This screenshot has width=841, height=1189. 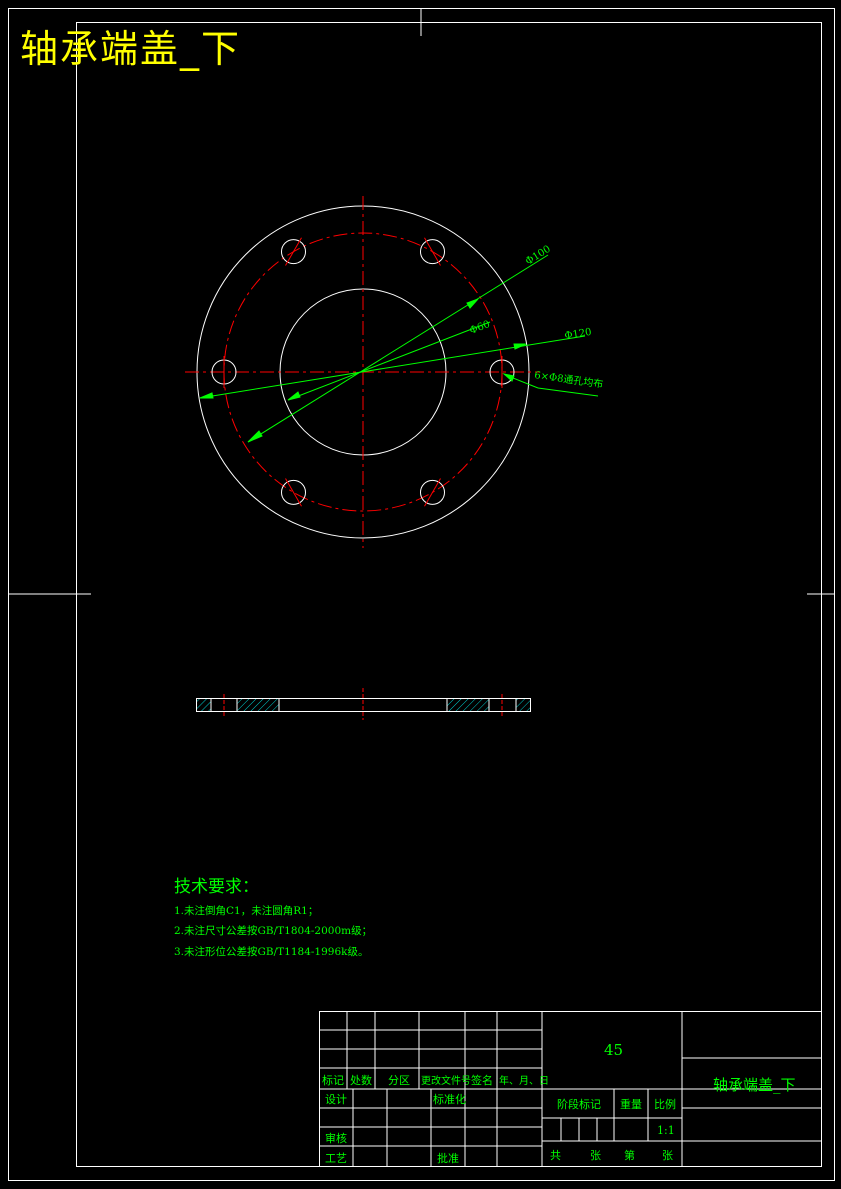 I want to click on dim-text-d120: Φ120, so click(x=578, y=334).